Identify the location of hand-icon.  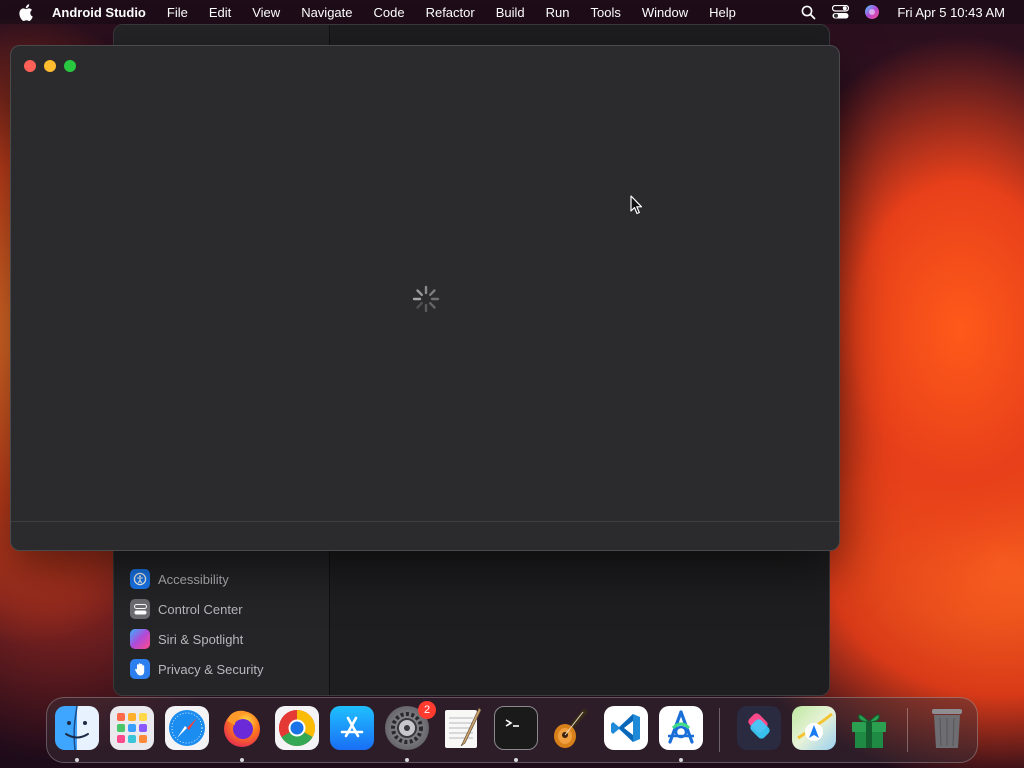
(140, 669).